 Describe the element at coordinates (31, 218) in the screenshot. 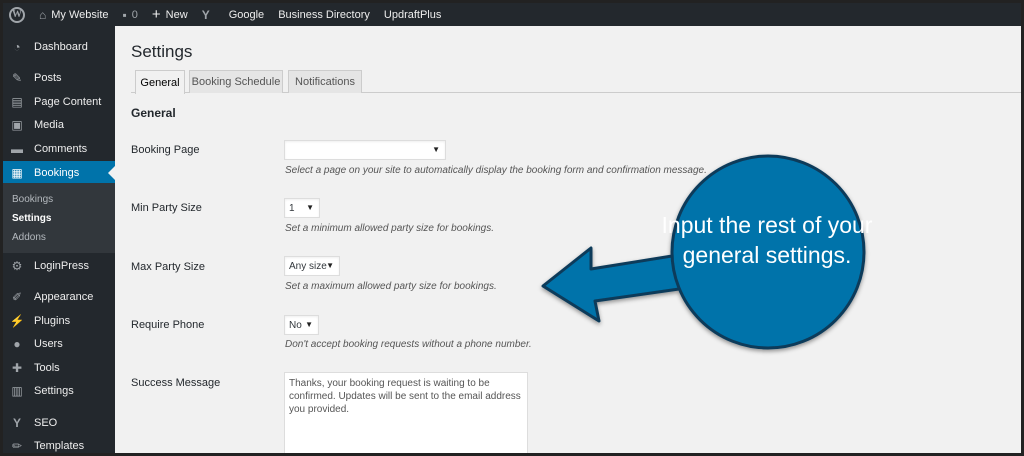

I see `submenu-item-settings: Settings` at that location.